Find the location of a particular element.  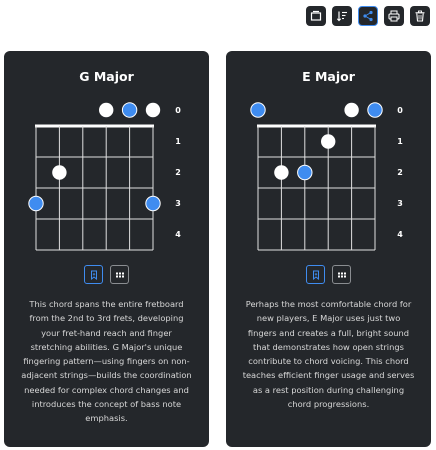

delete-button is located at coordinates (420, 16).